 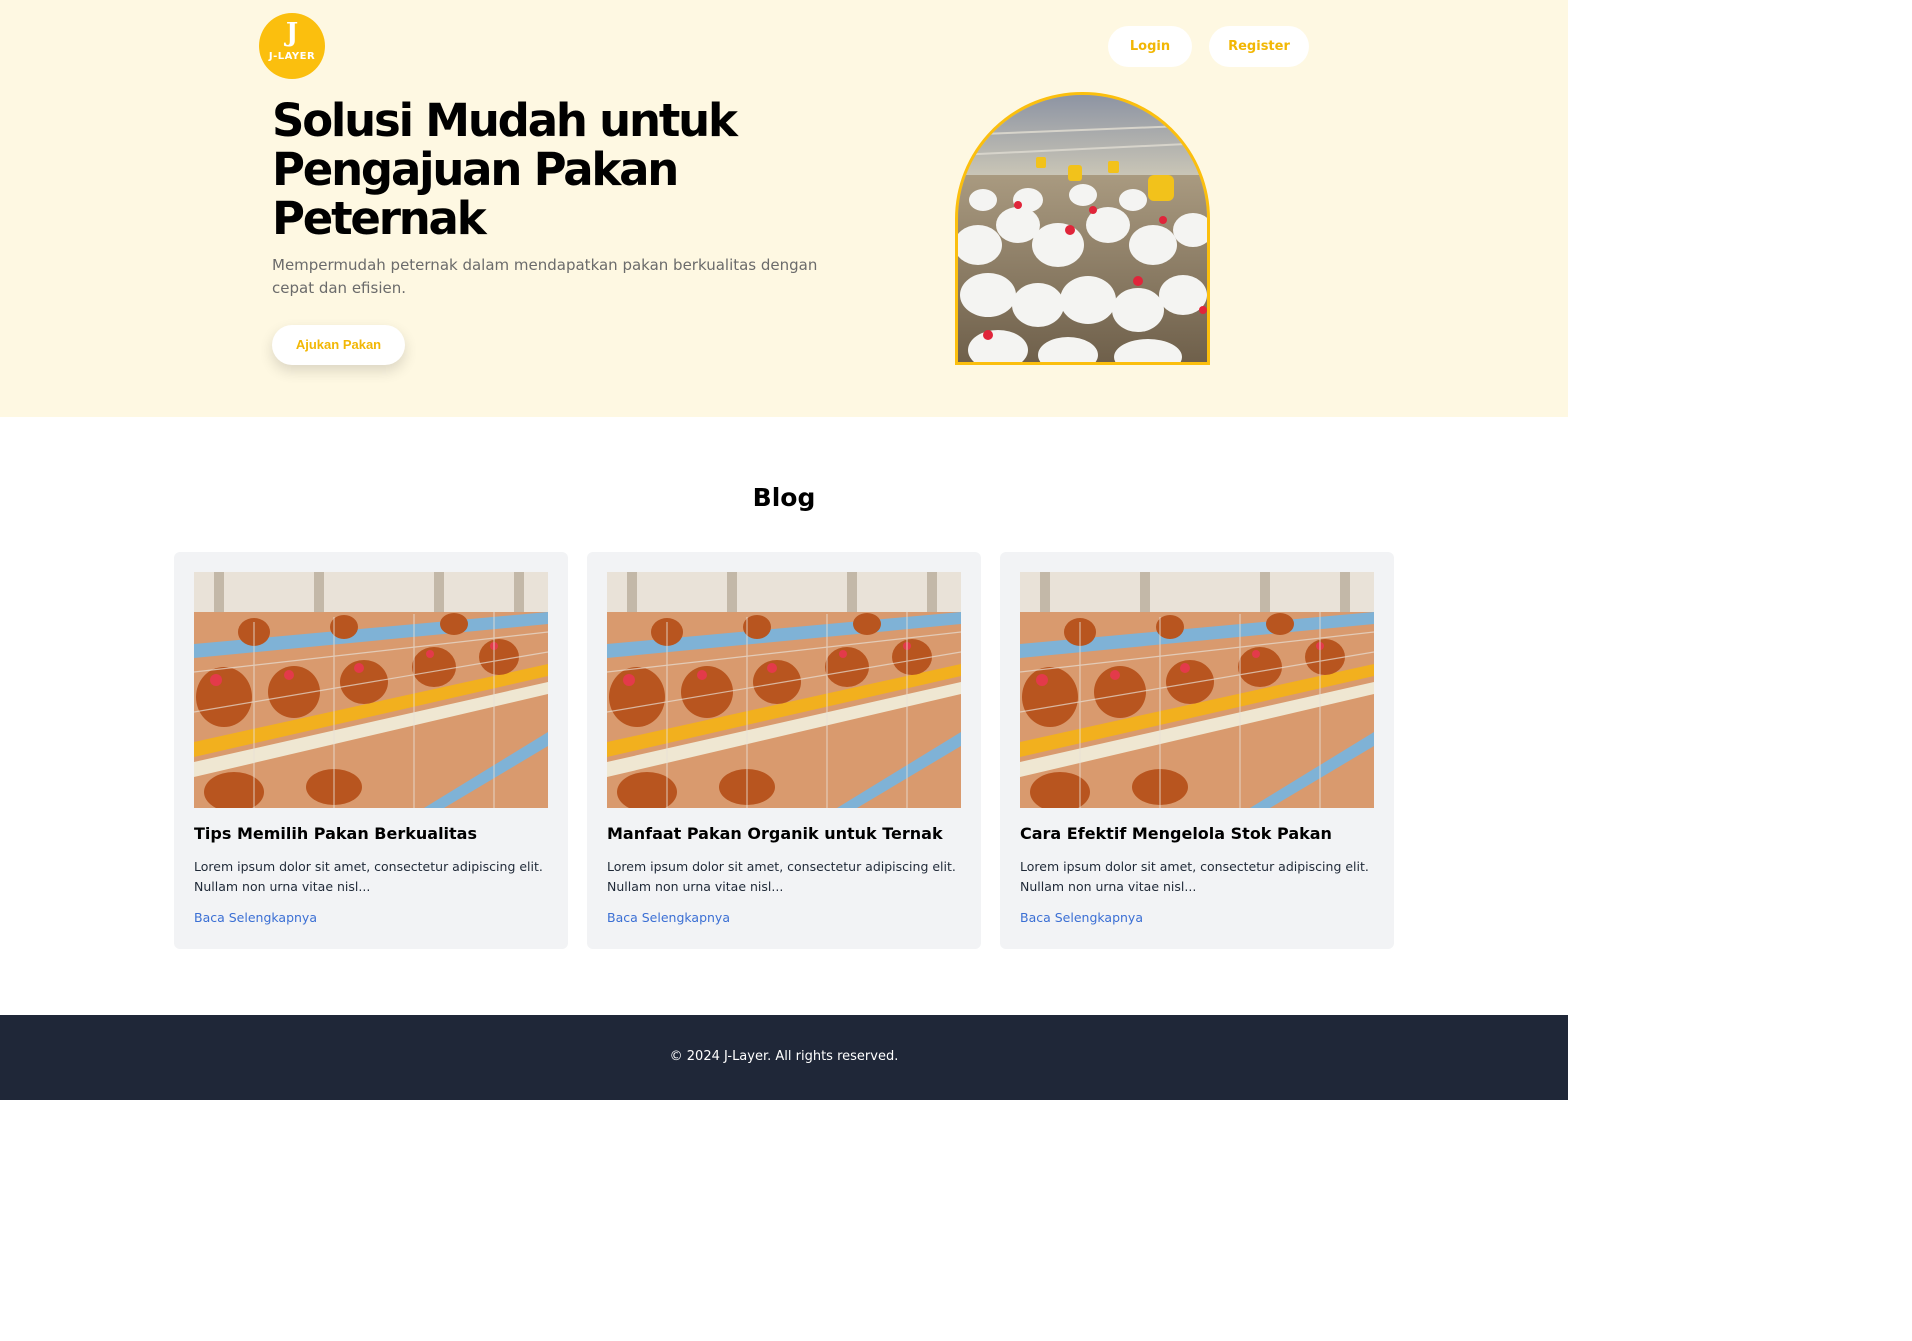 What do you see at coordinates (1259, 46) in the screenshot?
I see `register-button: Register` at bounding box center [1259, 46].